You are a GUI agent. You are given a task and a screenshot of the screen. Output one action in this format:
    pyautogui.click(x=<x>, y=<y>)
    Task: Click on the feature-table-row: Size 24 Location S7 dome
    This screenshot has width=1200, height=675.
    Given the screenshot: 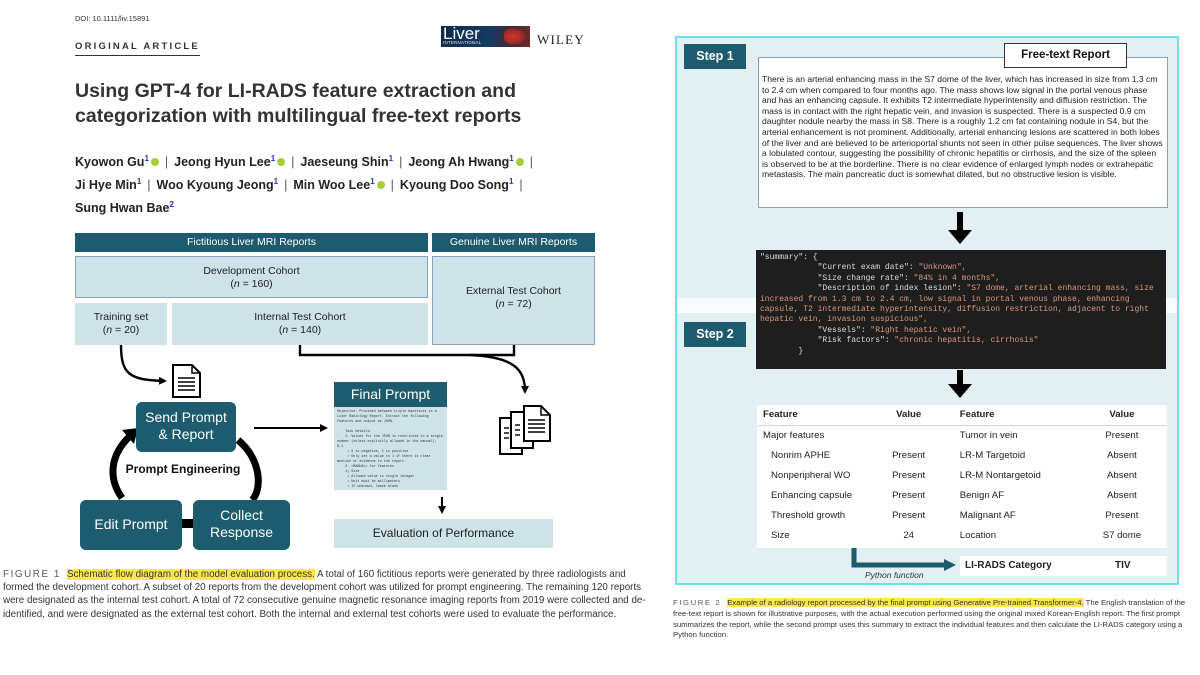 What is the action you would take?
    pyautogui.click(x=962, y=535)
    